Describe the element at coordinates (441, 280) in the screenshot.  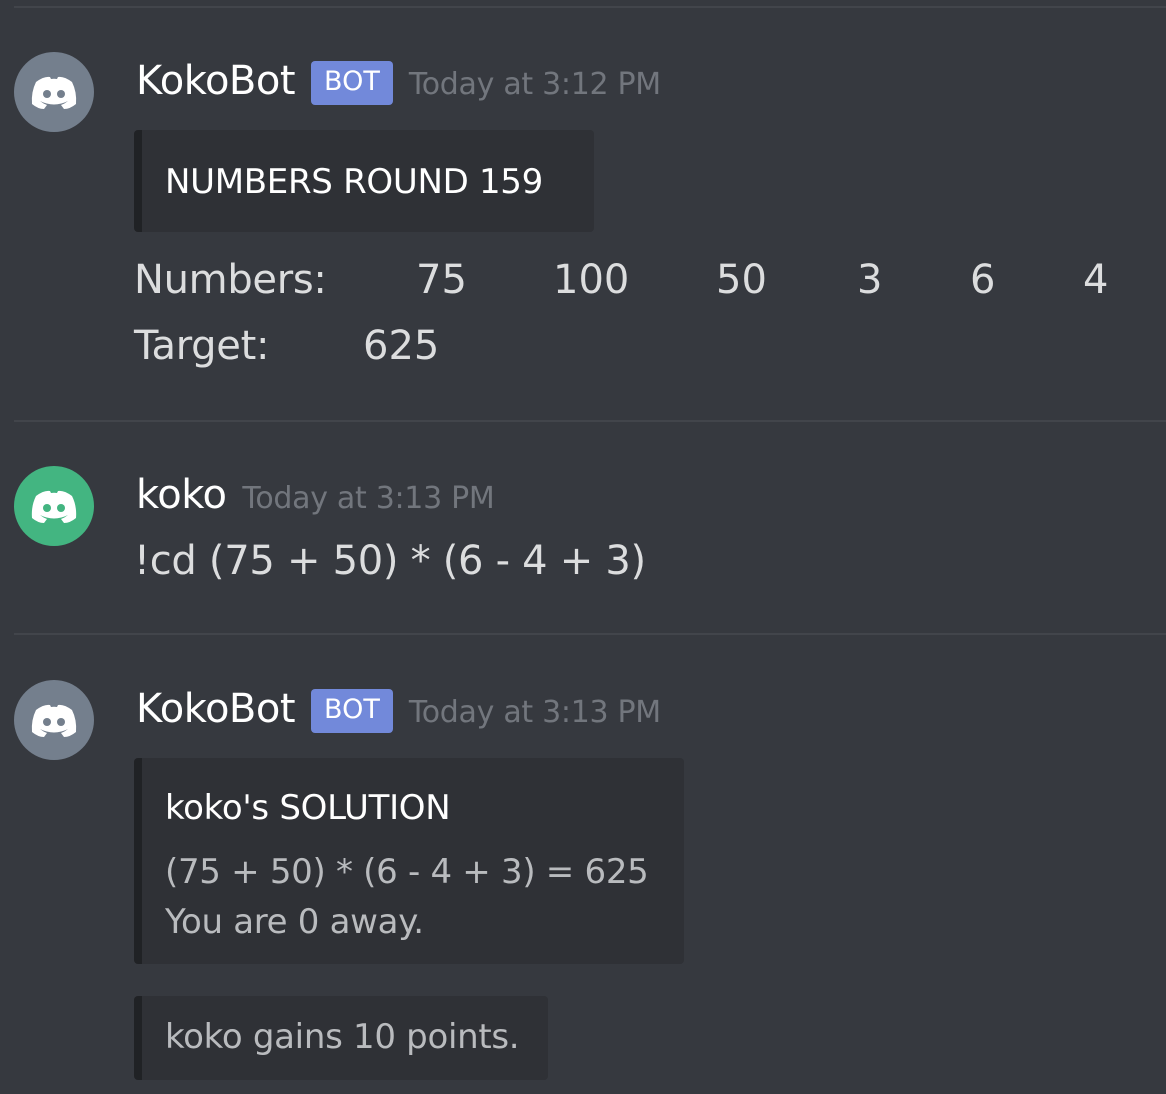
I see `number-value: 75` at that location.